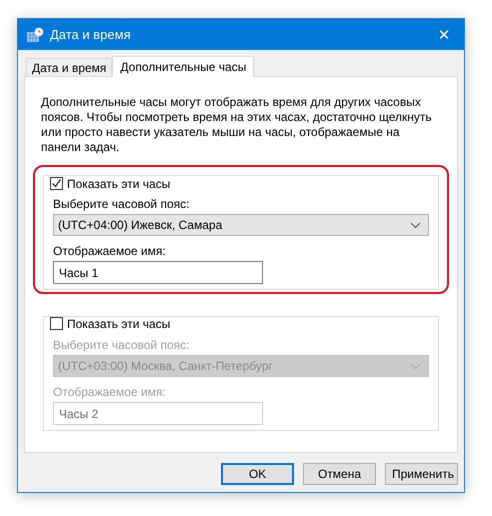 Image resolution: width=492 pixels, height=516 pixels. What do you see at coordinates (444, 34) in the screenshot?
I see `close-button: ✕` at bounding box center [444, 34].